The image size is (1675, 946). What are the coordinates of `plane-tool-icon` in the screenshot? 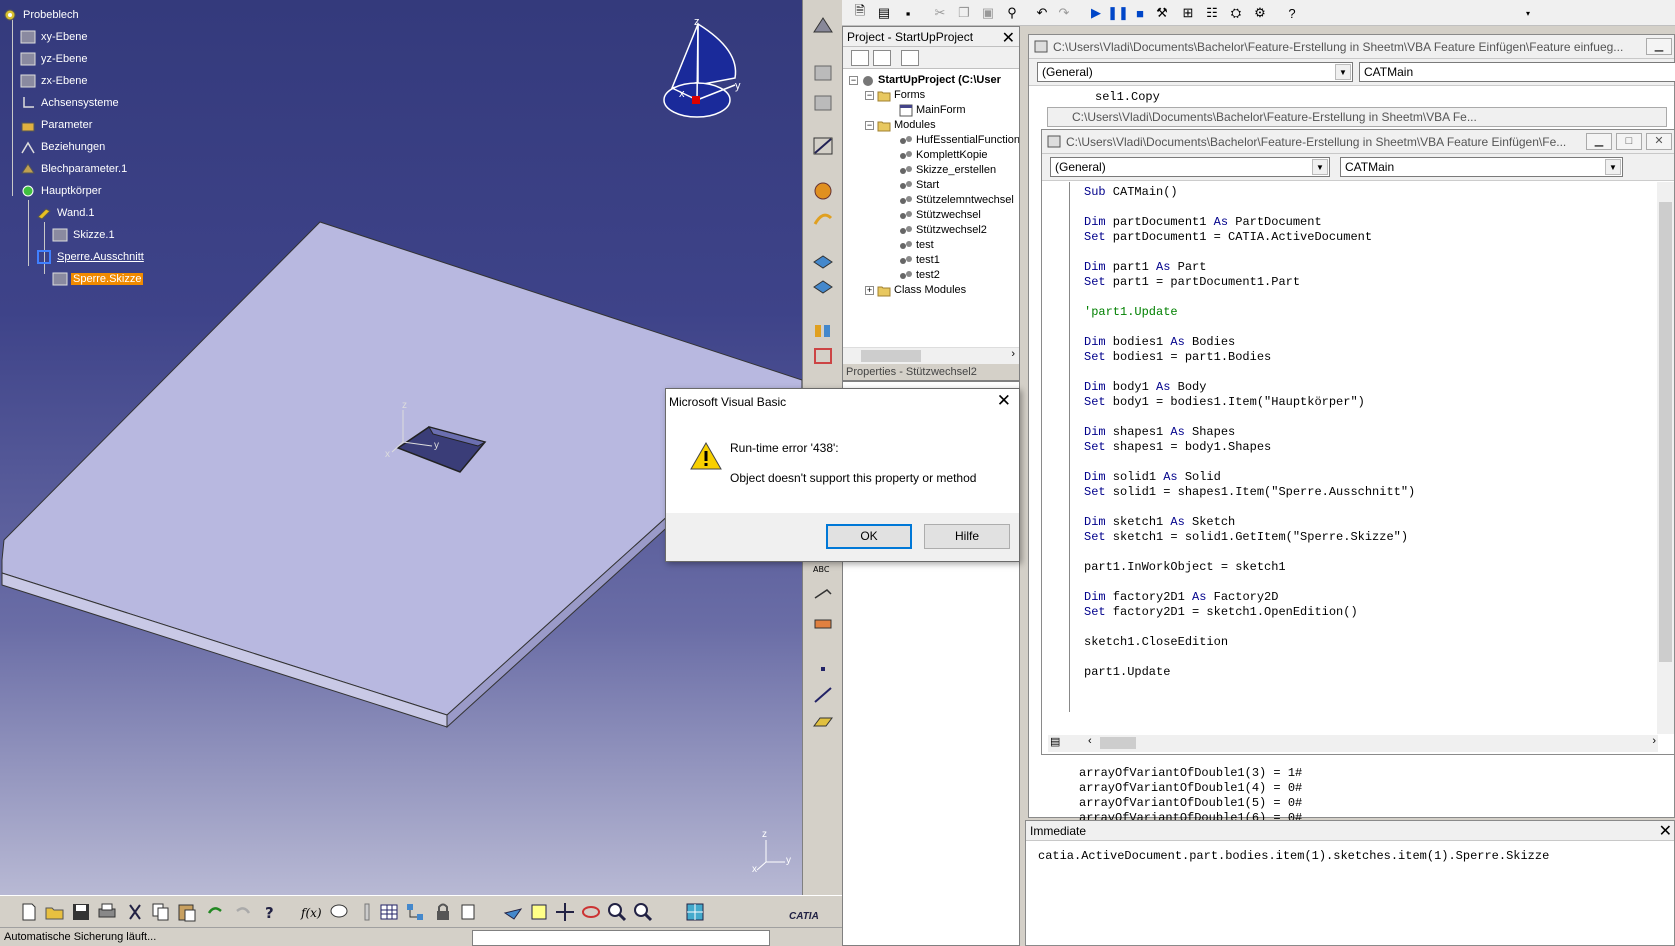 It's located at (823, 721).